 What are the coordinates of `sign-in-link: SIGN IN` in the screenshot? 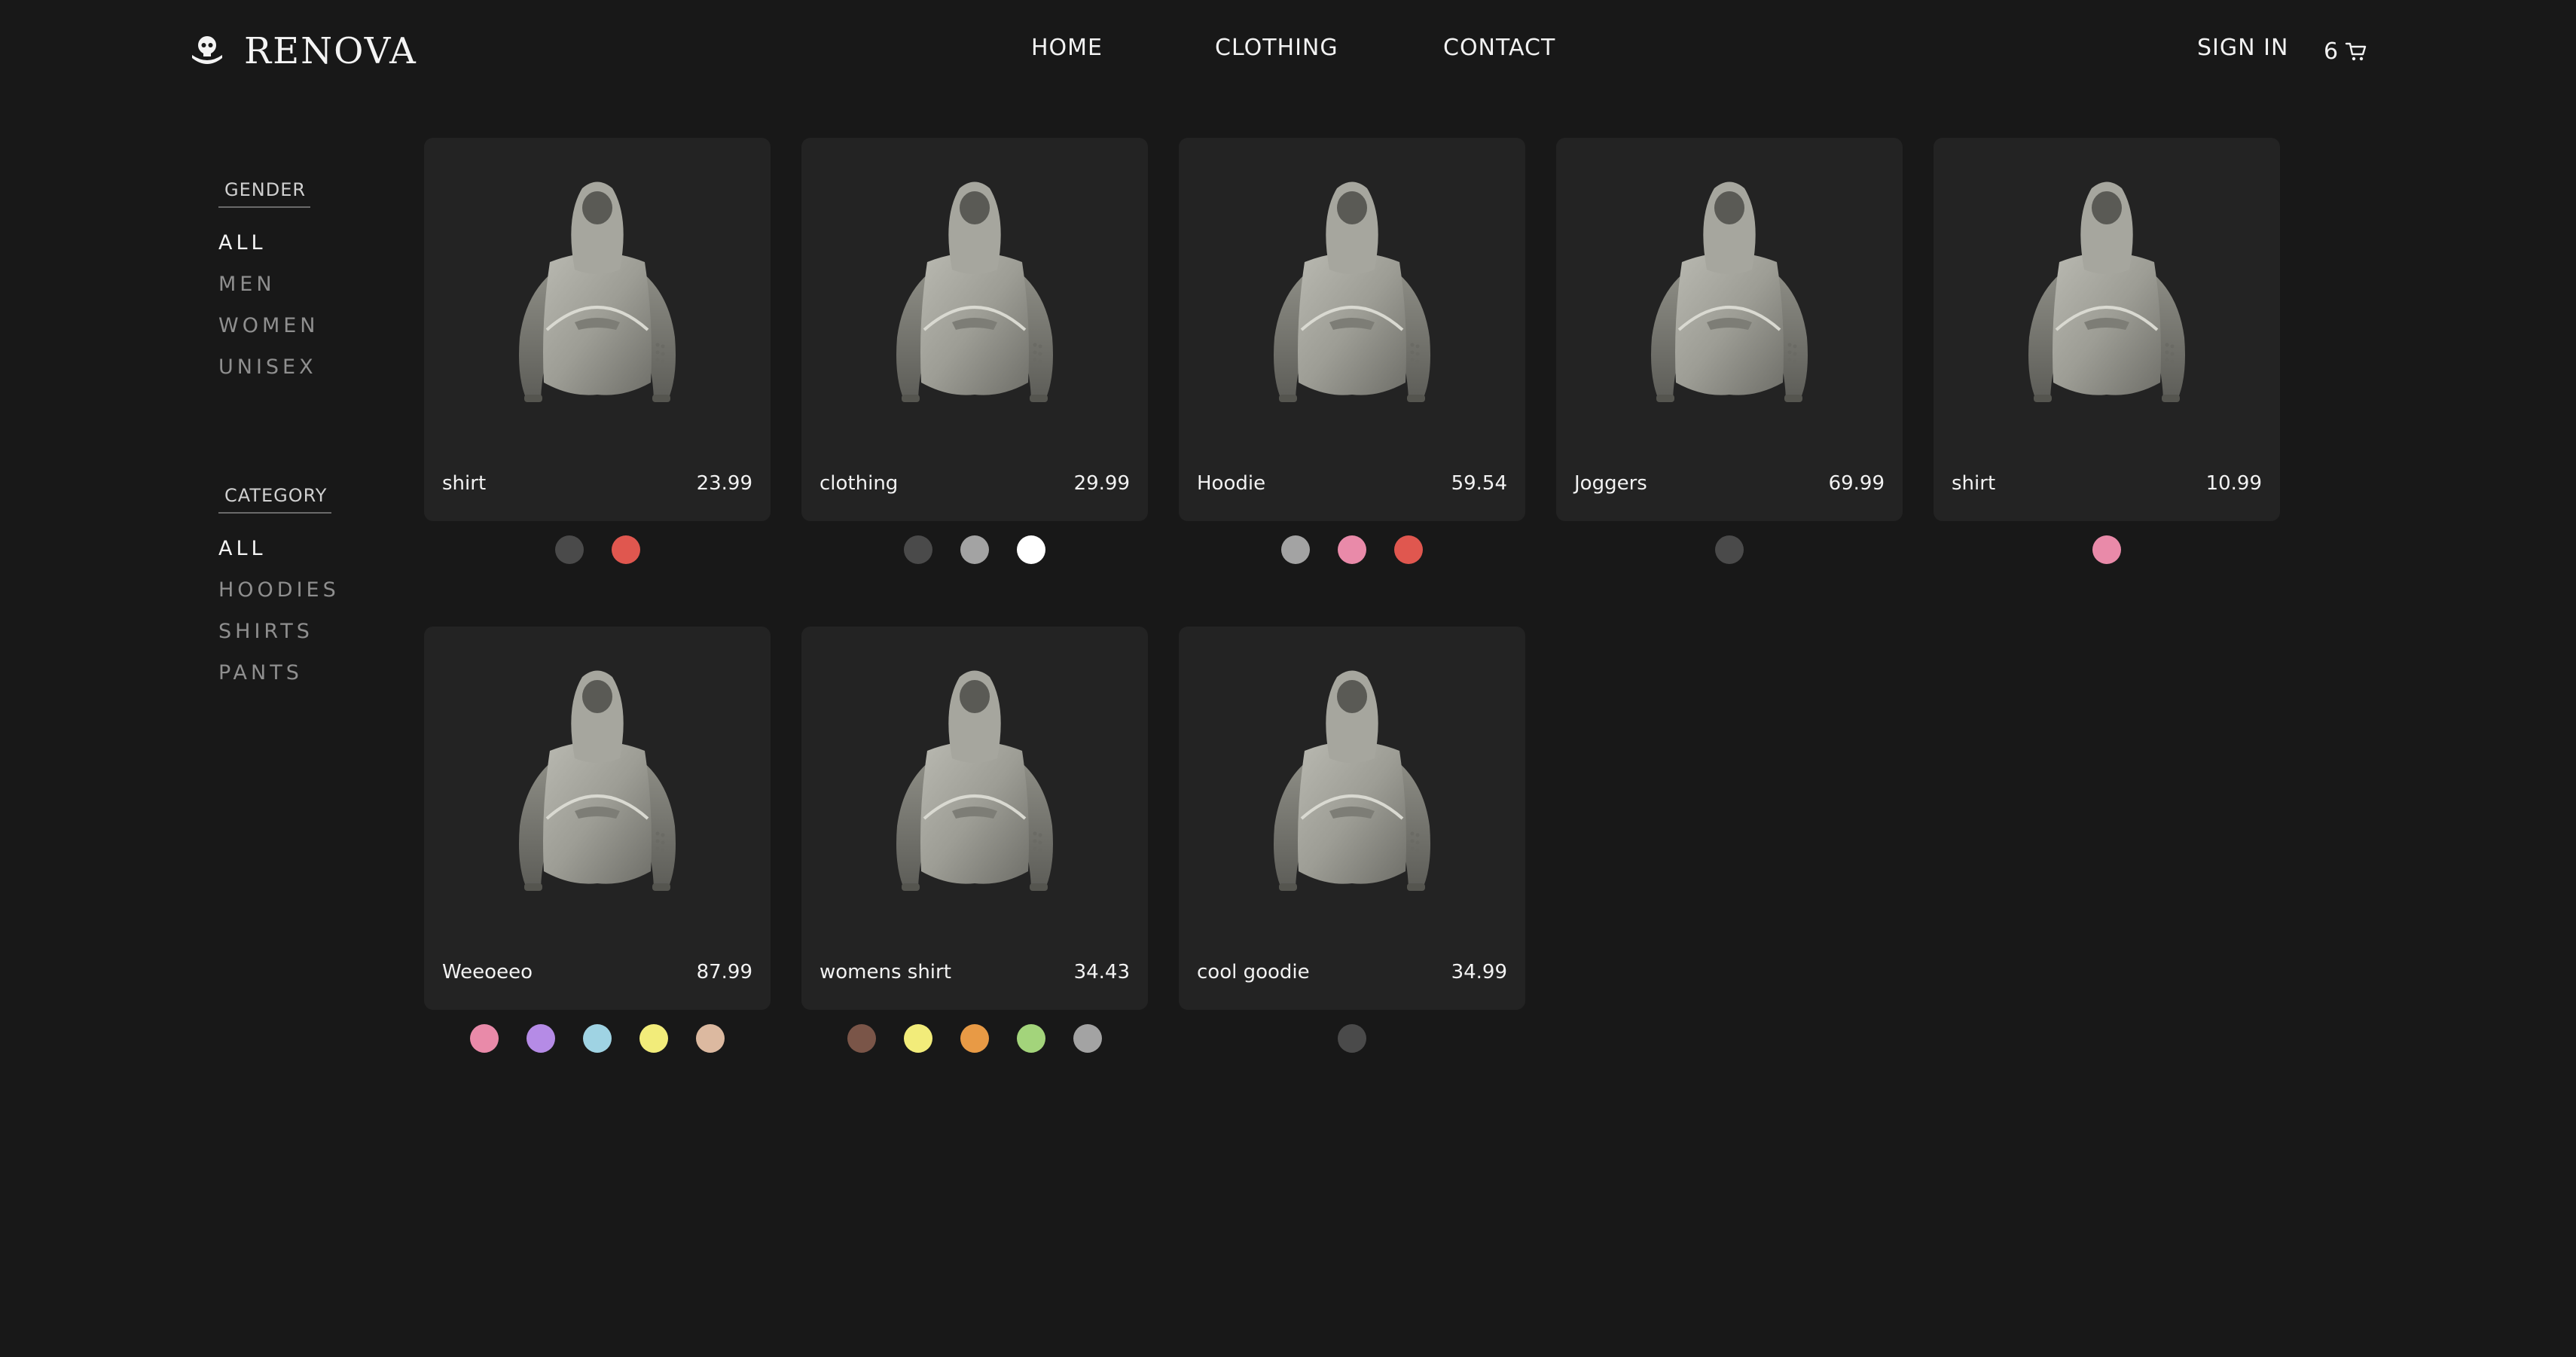 It's located at (2243, 48).